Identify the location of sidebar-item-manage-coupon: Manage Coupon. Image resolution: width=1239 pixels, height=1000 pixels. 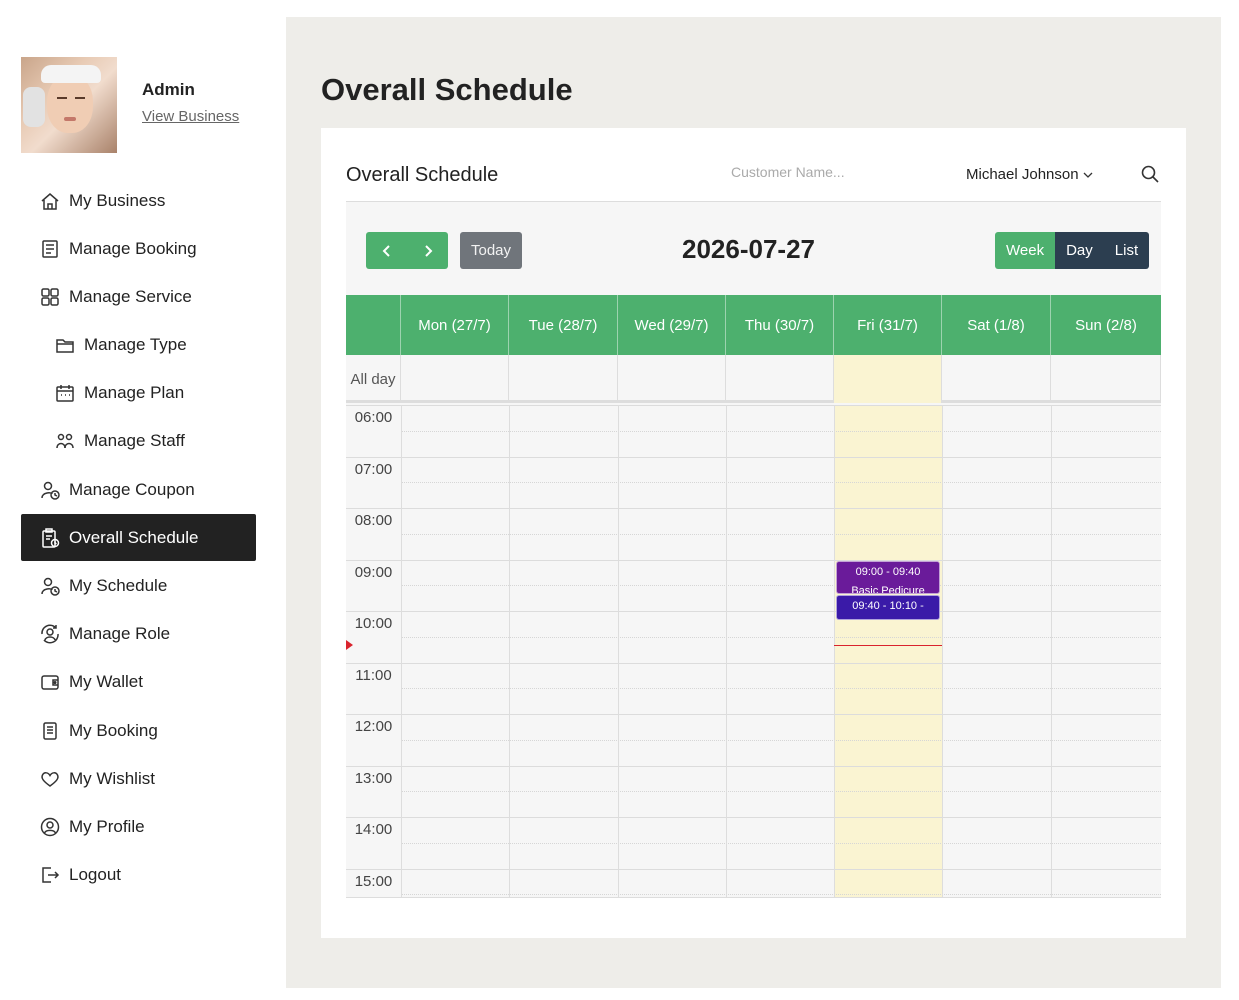
(138, 489).